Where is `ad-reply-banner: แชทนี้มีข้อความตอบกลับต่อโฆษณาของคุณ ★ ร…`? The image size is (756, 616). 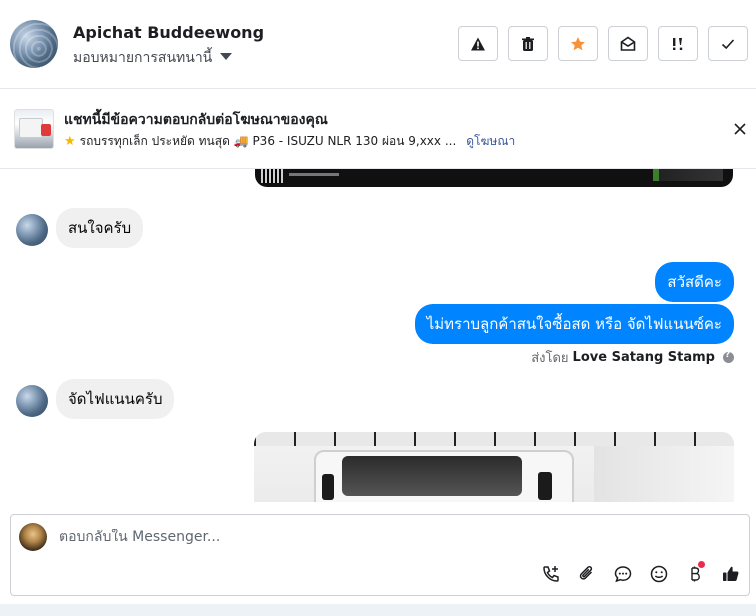 ad-reply-banner: แชทนี้มีข้อความตอบกลับต่อโฆษณาของคุณ ★ ร… is located at coordinates (378, 129).